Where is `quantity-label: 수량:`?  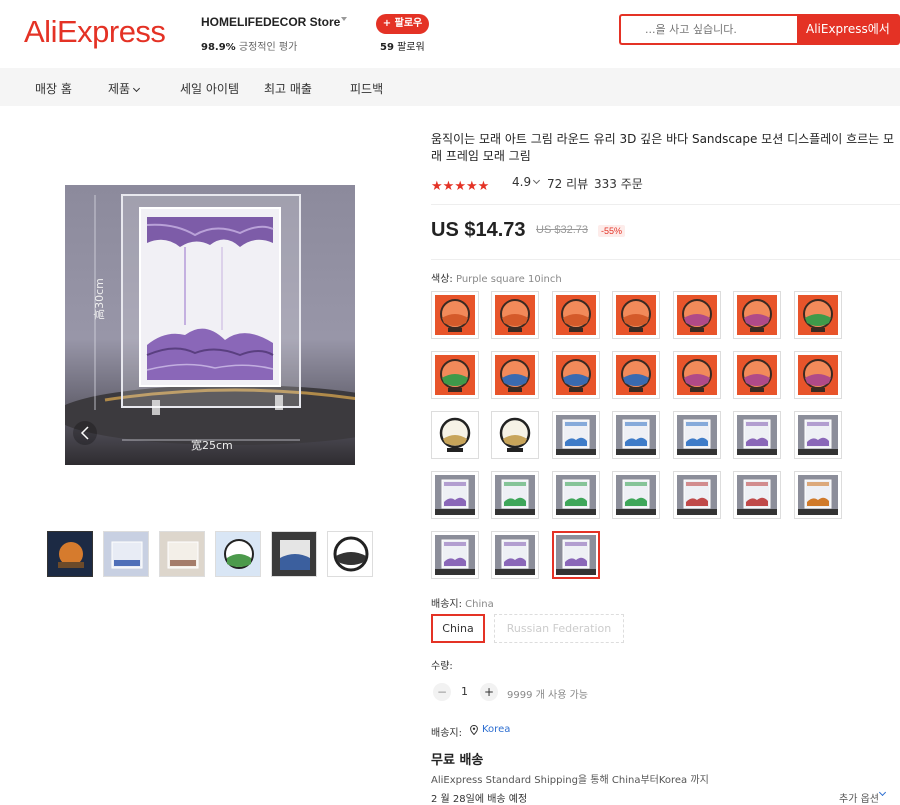 quantity-label: 수량: is located at coordinates (442, 666).